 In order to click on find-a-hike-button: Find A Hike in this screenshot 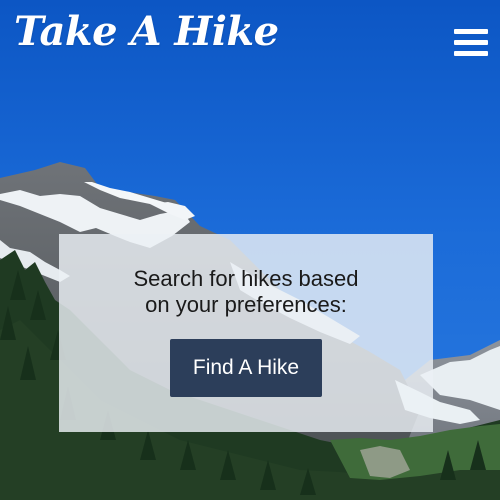, I will do `click(246, 368)`.